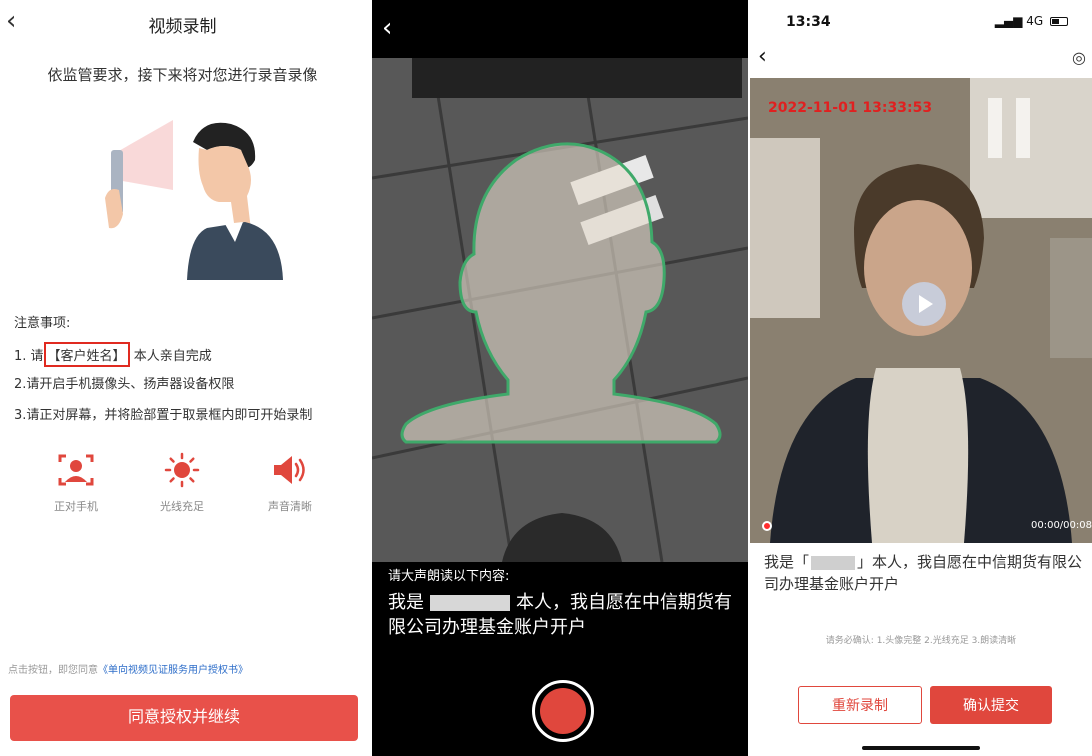 The width and height of the screenshot is (1092, 756). What do you see at coordinates (42, 323) in the screenshot?
I see `notes-heading: 注意事项:` at bounding box center [42, 323].